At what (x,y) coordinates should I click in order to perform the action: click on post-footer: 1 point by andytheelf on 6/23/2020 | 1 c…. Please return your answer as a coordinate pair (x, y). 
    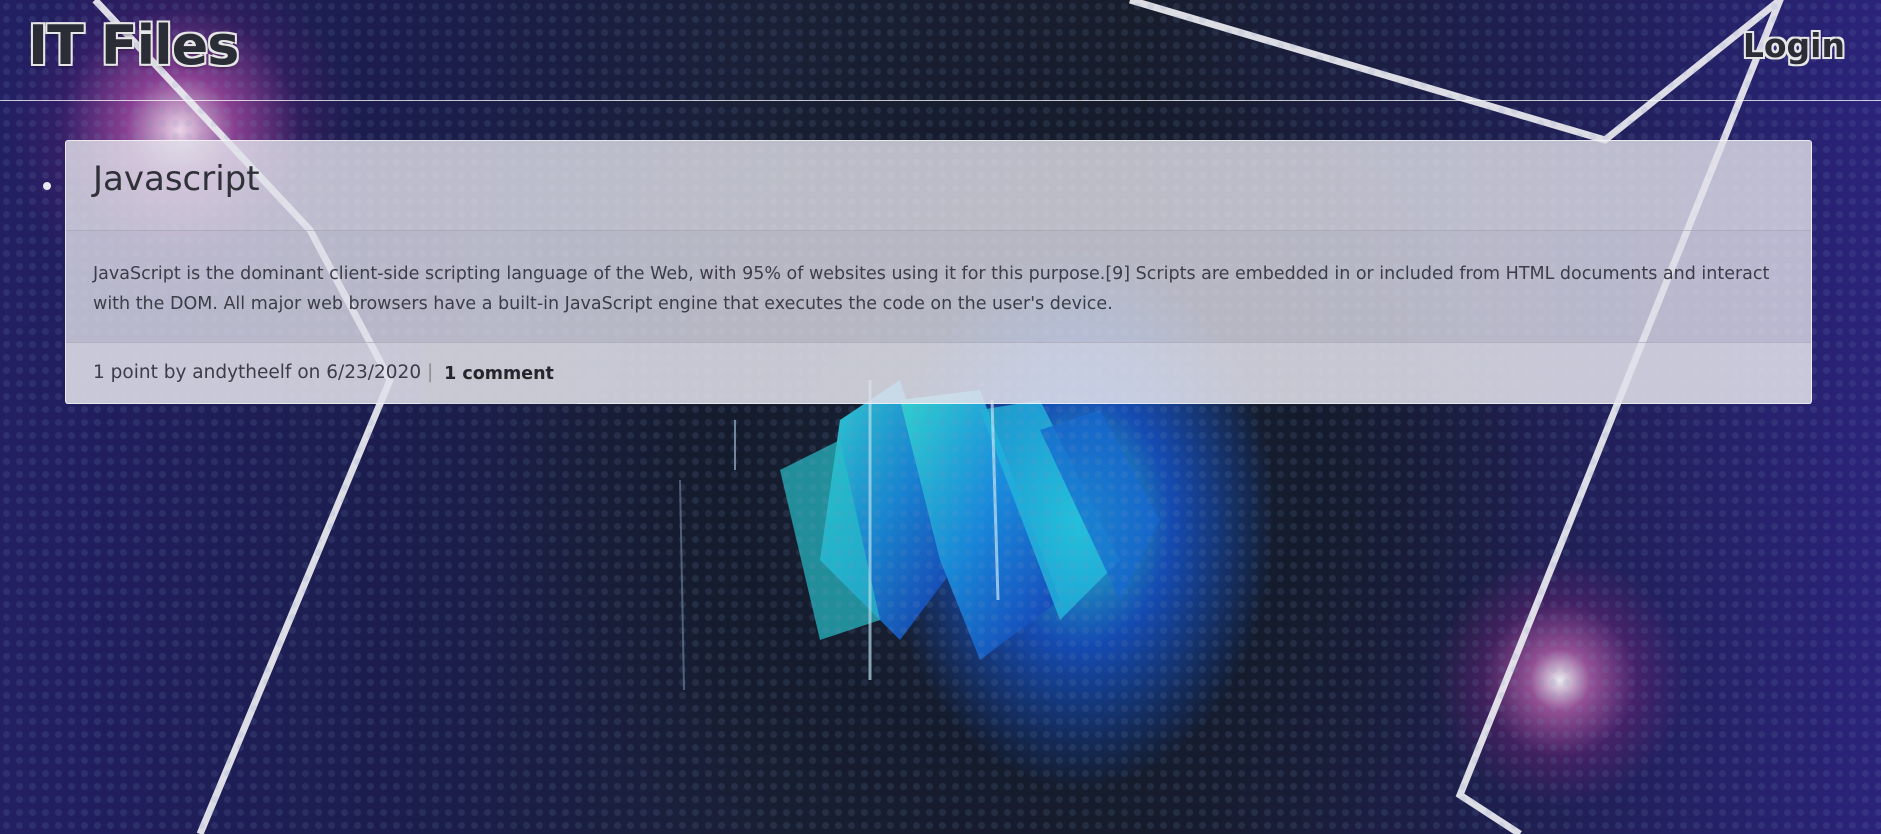
    Looking at the image, I should click on (938, 373).